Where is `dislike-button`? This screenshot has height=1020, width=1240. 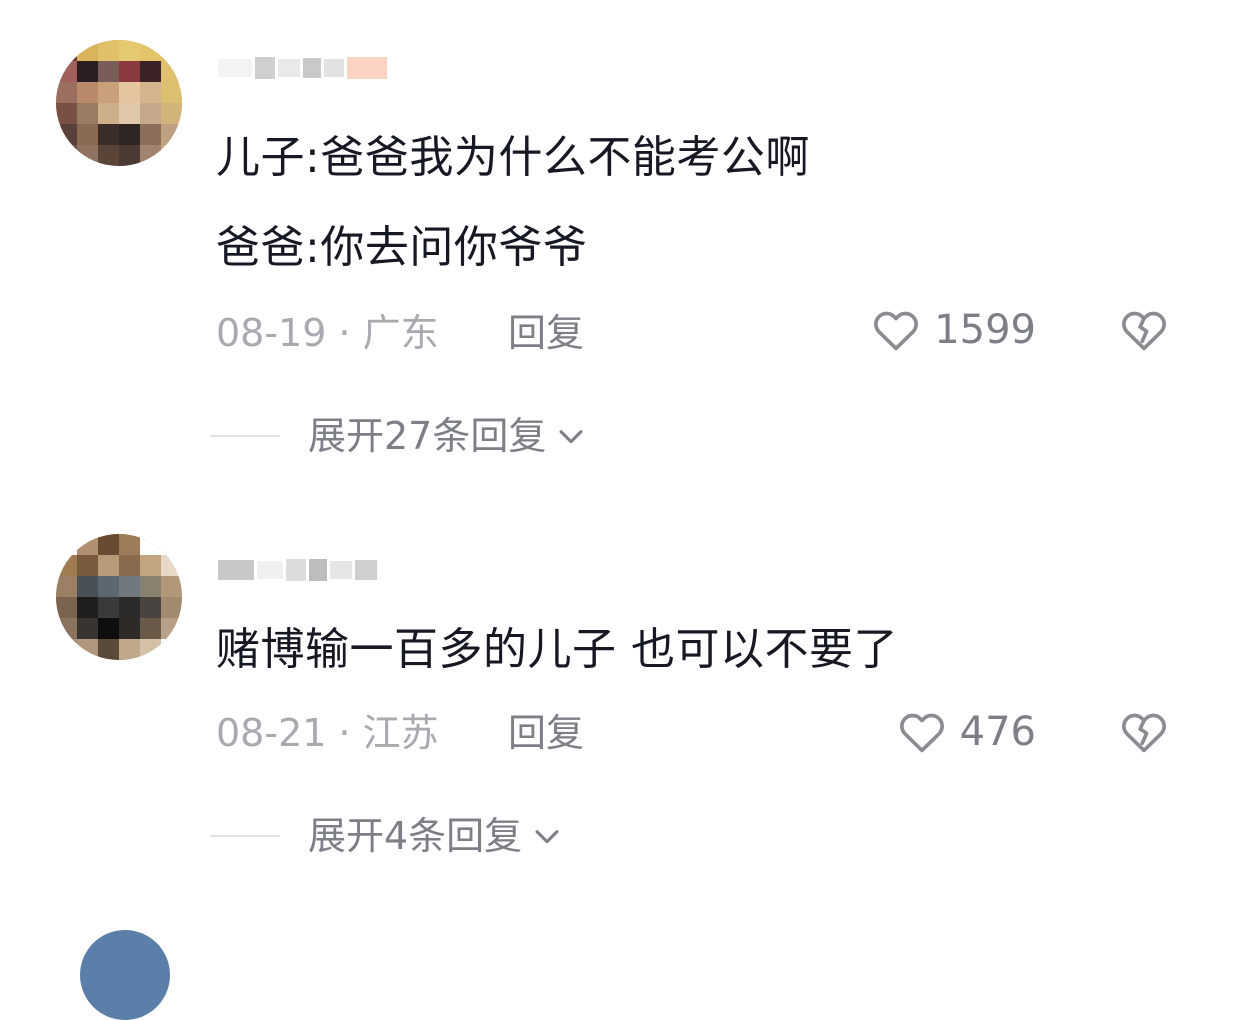
dislike-button is located at coordinates (1144, 732).